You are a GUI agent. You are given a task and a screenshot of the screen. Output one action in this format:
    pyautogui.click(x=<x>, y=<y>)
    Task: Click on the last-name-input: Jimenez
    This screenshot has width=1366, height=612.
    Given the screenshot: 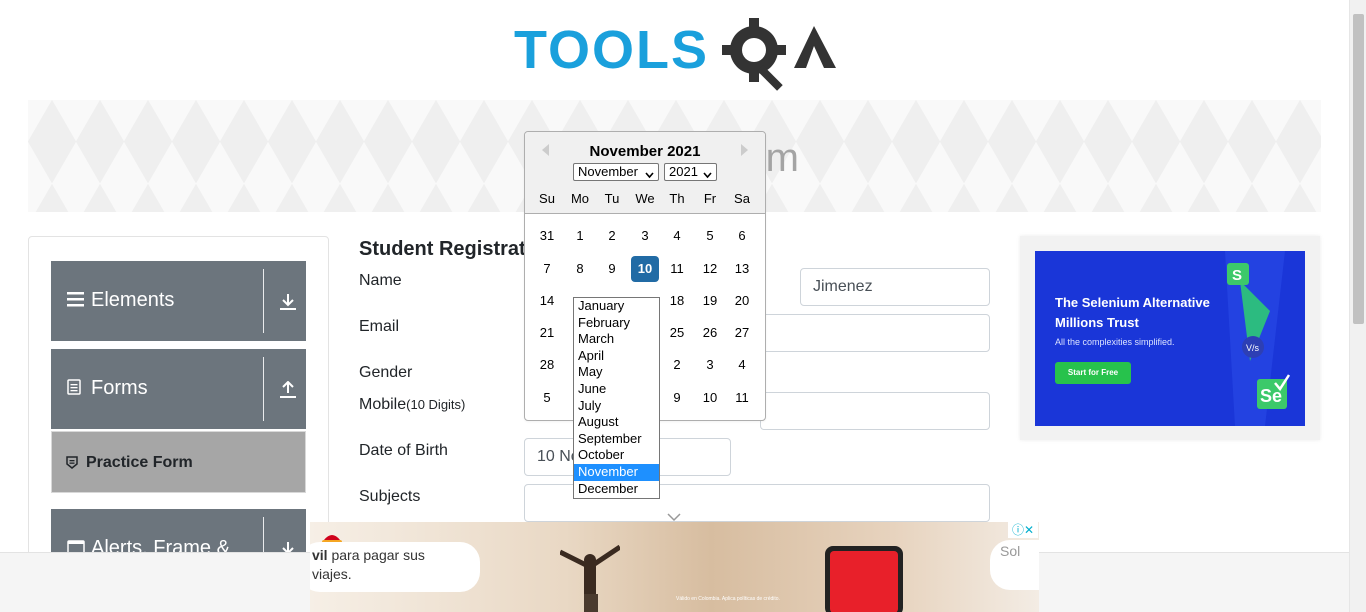 What is the action you would take?
    pyautogui.click(x=895, y=287)
    